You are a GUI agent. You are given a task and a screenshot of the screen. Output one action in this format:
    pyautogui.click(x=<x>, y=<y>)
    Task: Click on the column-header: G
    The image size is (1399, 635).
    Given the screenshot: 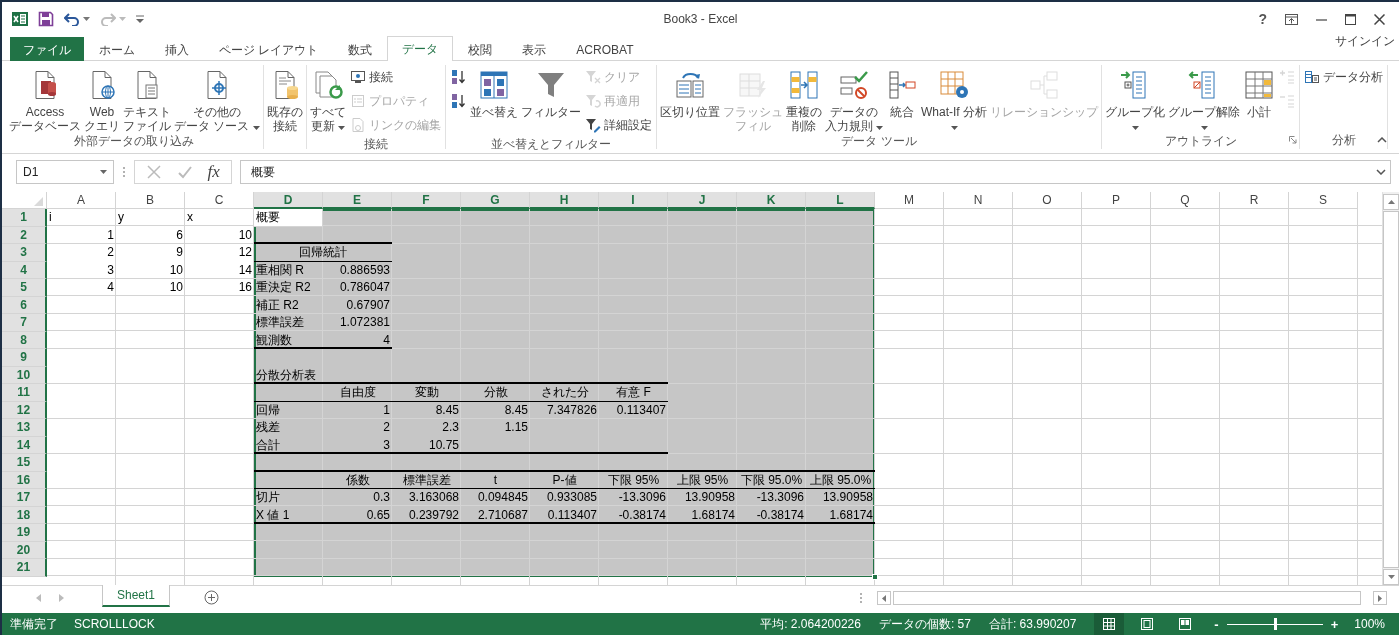 What is the action you would take?
    pyautogui.click(x=495, y=200)
    